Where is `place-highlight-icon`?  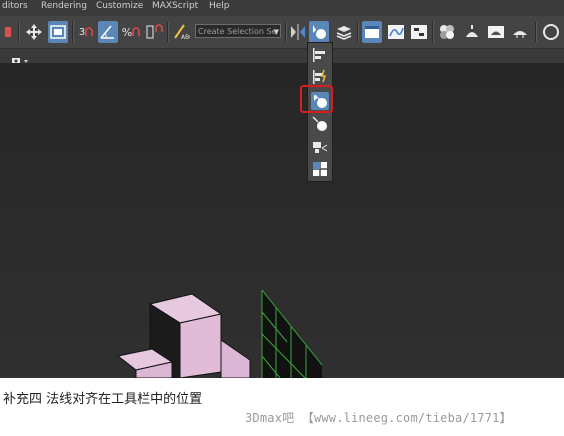
place-highlight-icon is located at coordinates (320, 124).